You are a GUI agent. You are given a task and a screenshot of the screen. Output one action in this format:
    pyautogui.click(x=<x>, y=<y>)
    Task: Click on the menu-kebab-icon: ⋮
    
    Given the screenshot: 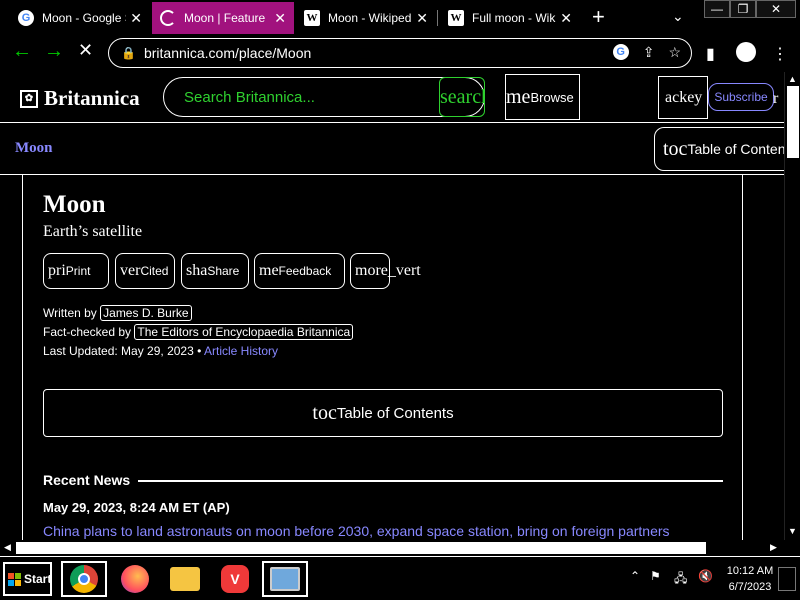 What is the action you would take?
    pyautogui.click(x=780, y=54)
    